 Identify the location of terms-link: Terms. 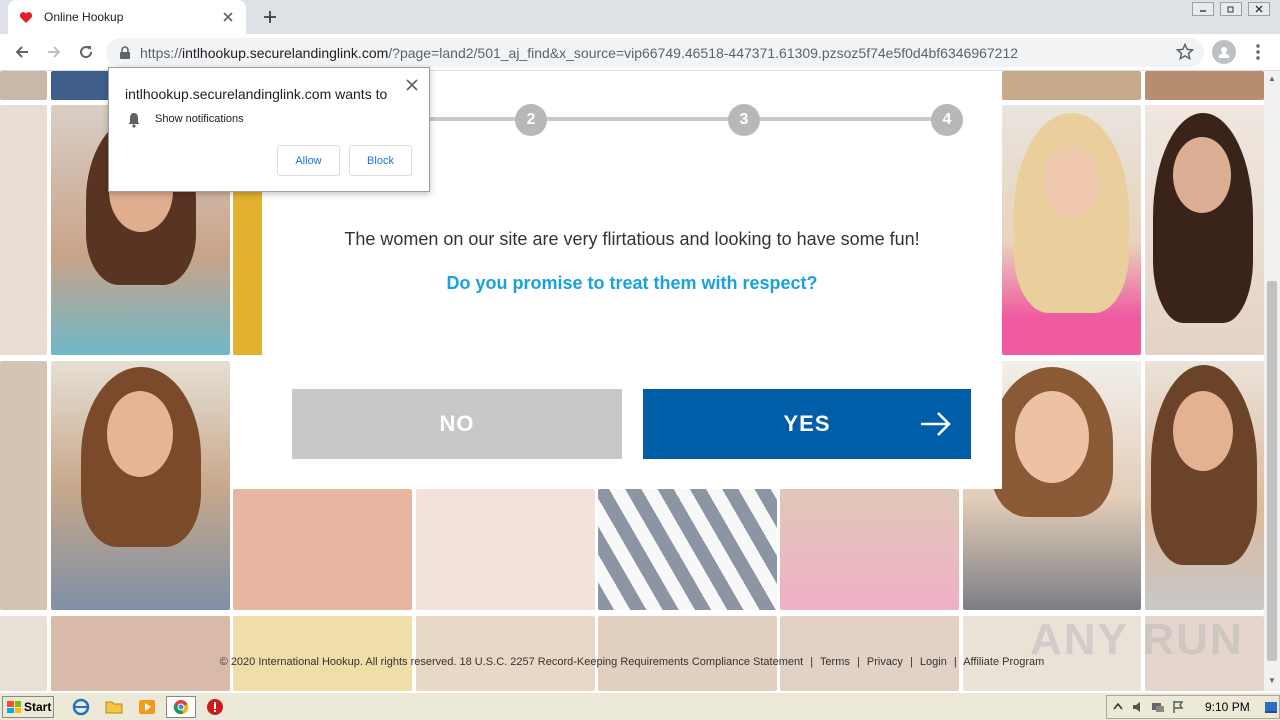
(835, 662).